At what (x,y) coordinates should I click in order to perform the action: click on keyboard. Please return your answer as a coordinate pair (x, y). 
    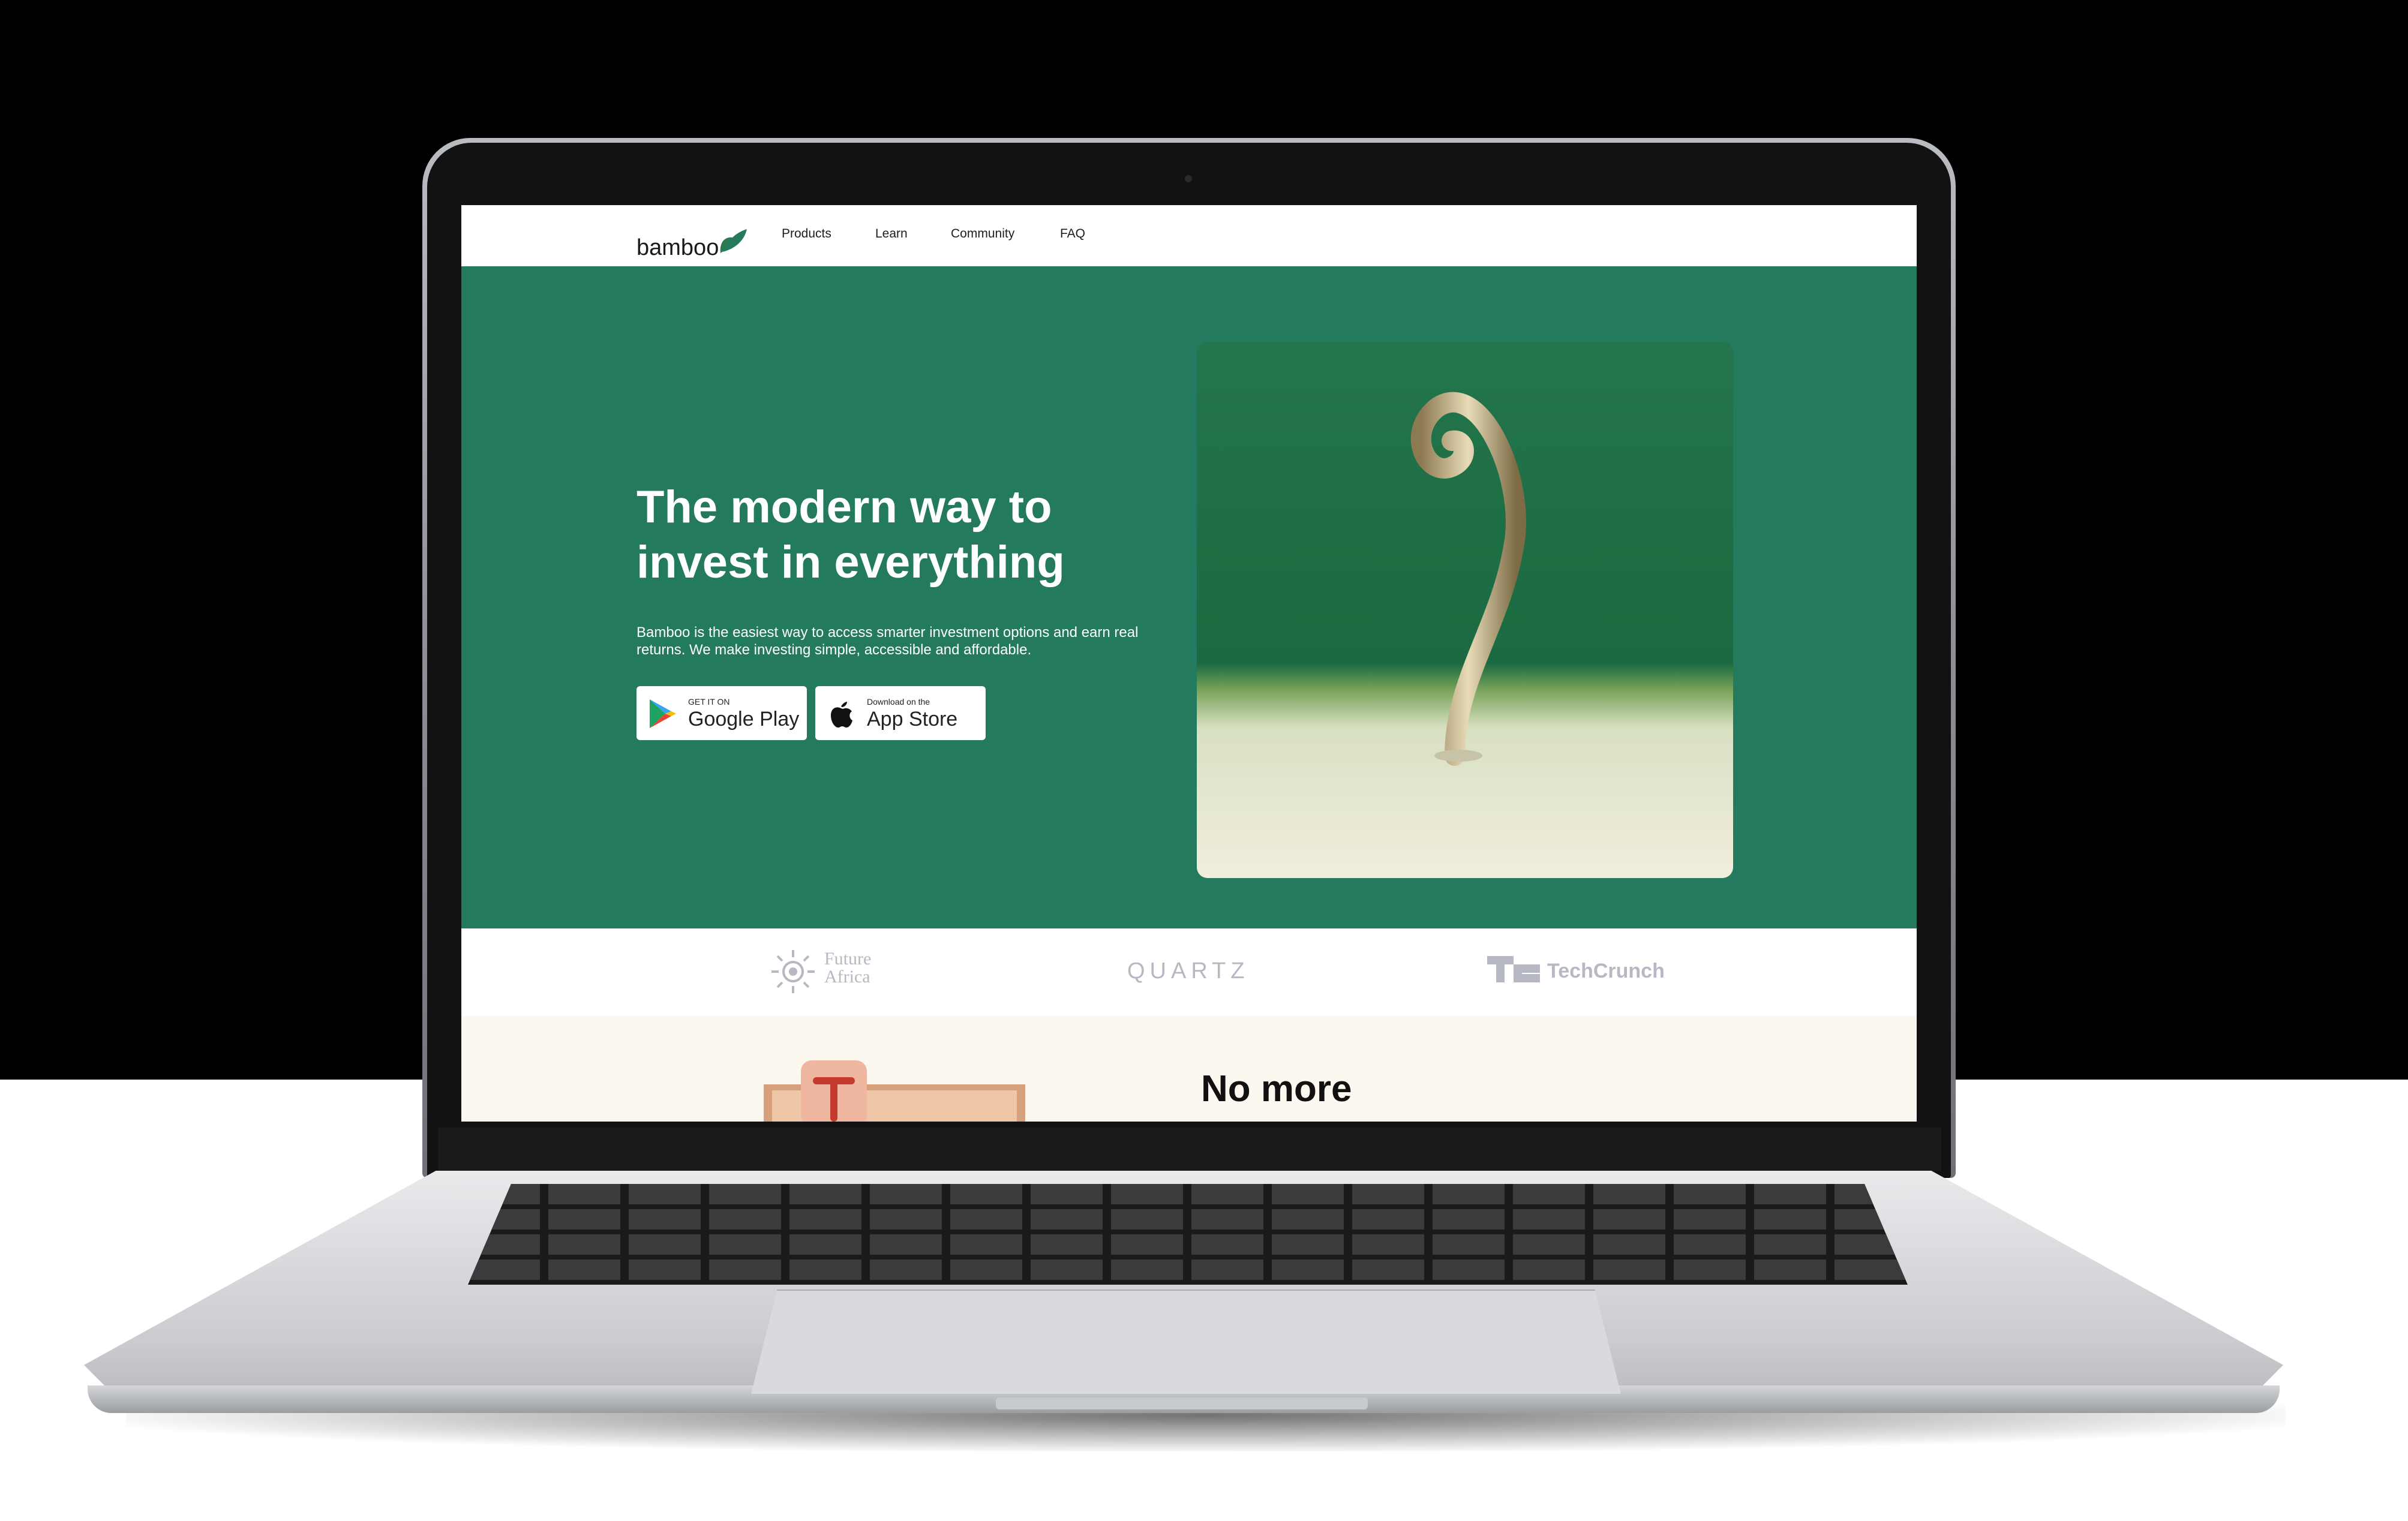
    Looking at the image, I should click on (1188, 1235).